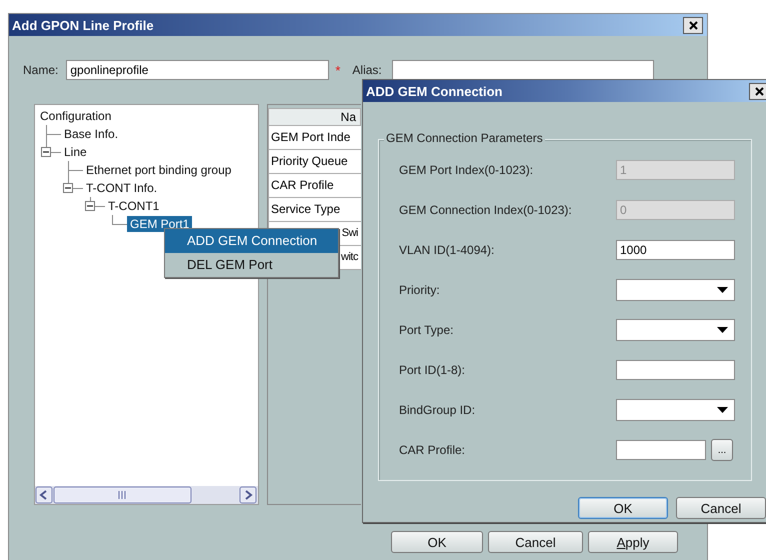 The image size is (766, 560). What do you see at coordinates (523, 70) in the screenshot?
I see `alias-field` at bounding box center [523, 70].